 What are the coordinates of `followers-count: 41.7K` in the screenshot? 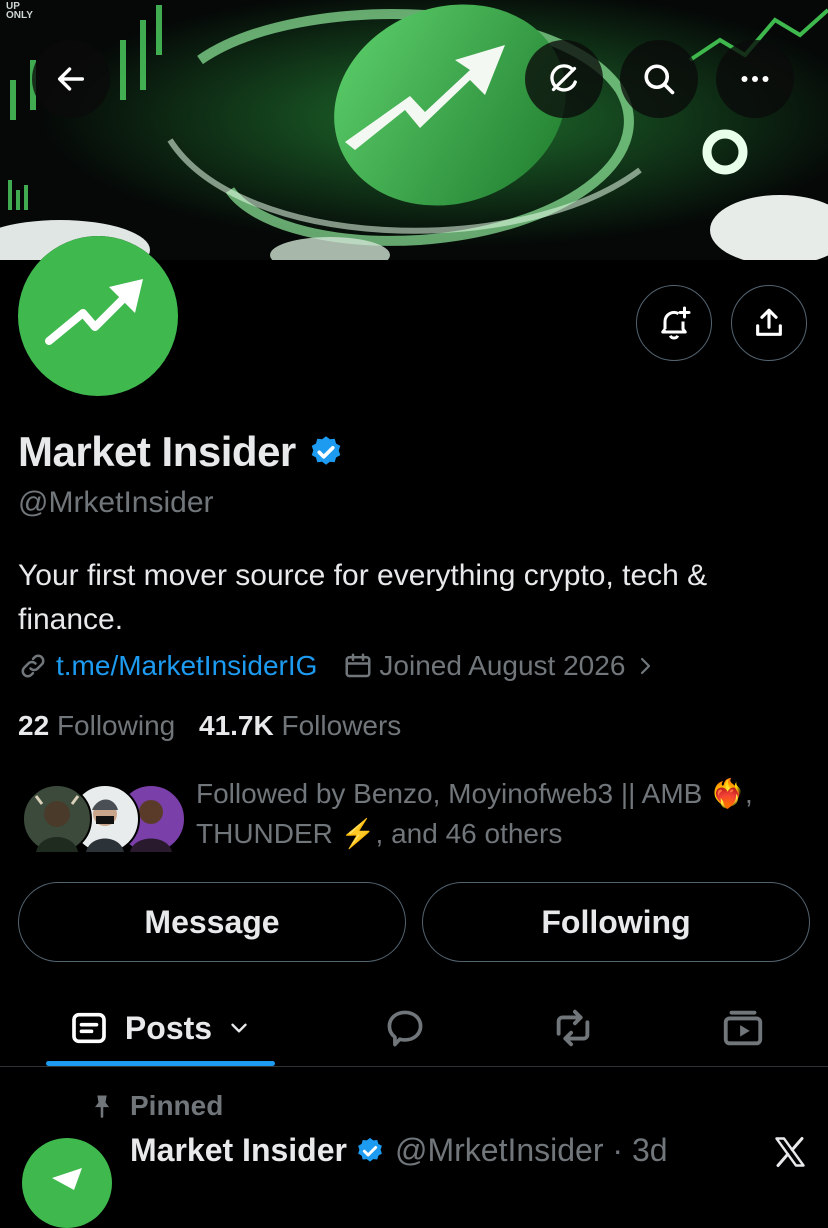 It's located at (236, 725).